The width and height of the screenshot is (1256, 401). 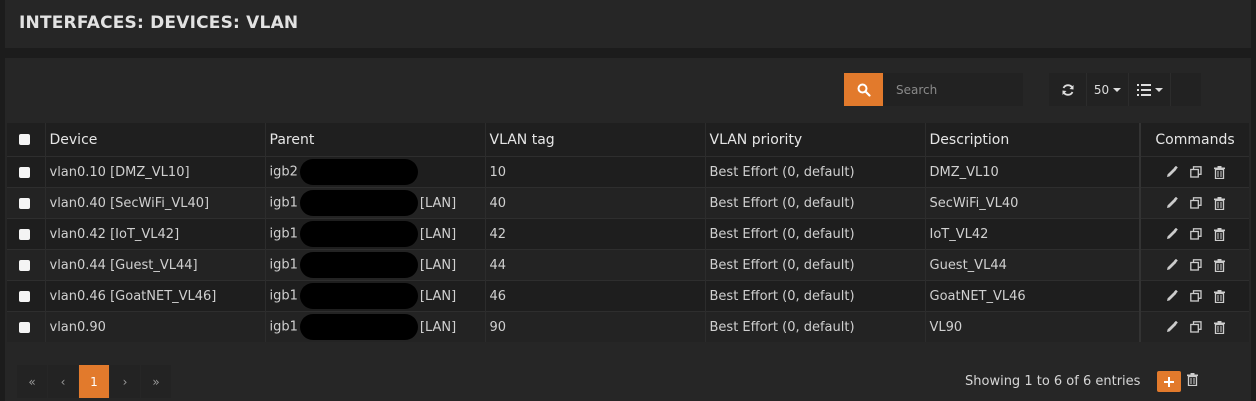 I want to click on column-header-parent: Parent, so click(x=375, y=140).